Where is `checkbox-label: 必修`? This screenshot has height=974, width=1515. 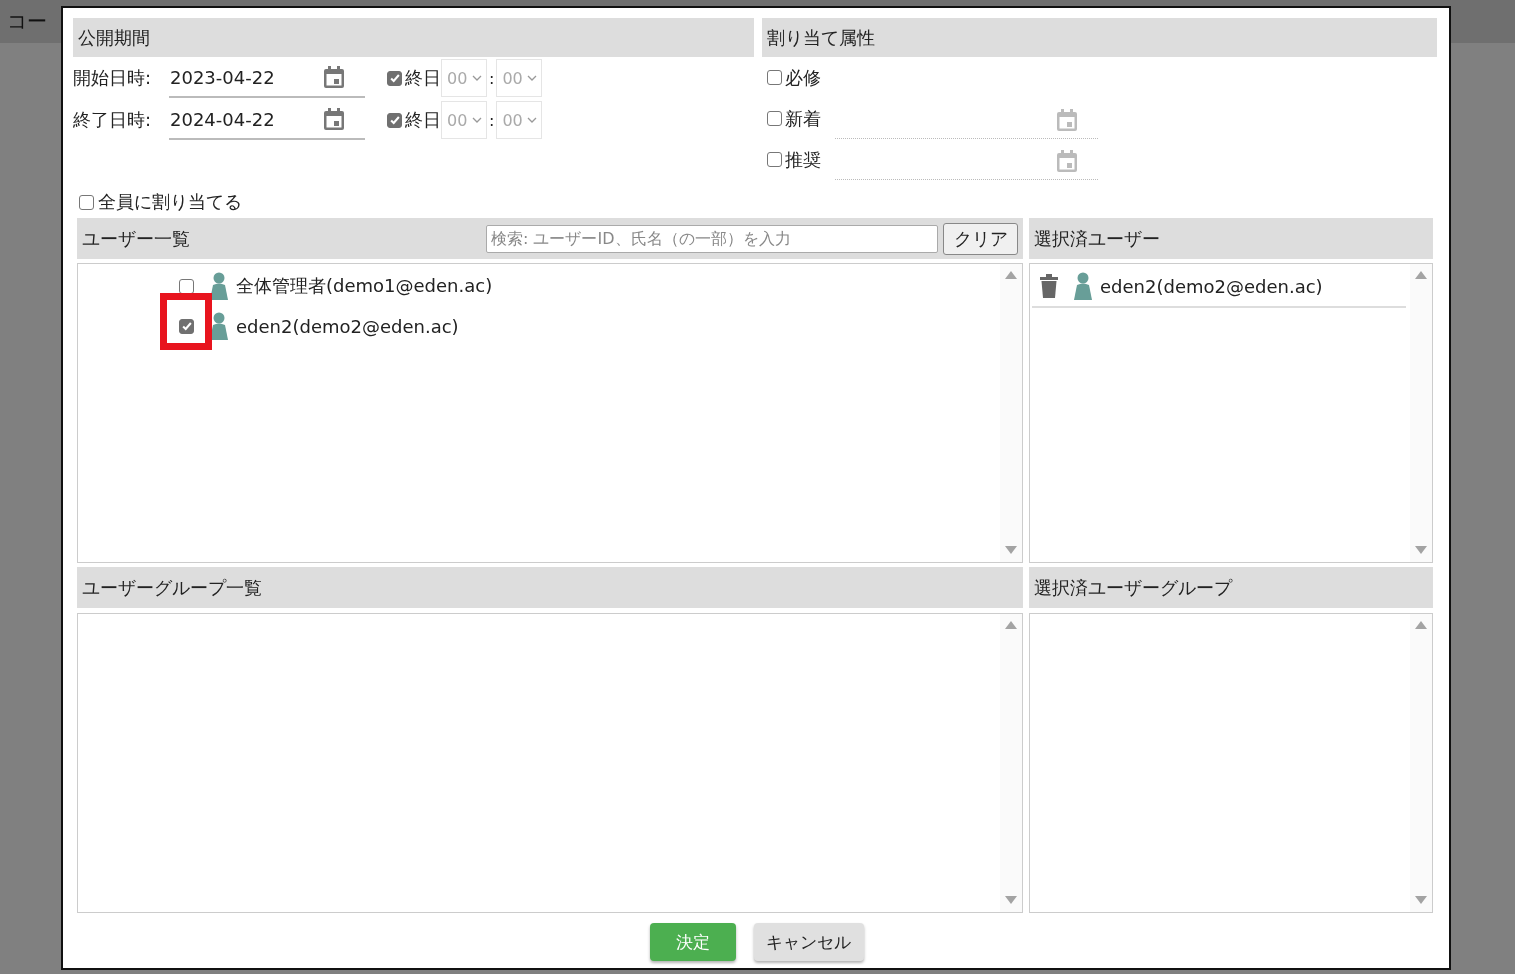
checkbox-label: 必修 is located at coordinates (803, 77).